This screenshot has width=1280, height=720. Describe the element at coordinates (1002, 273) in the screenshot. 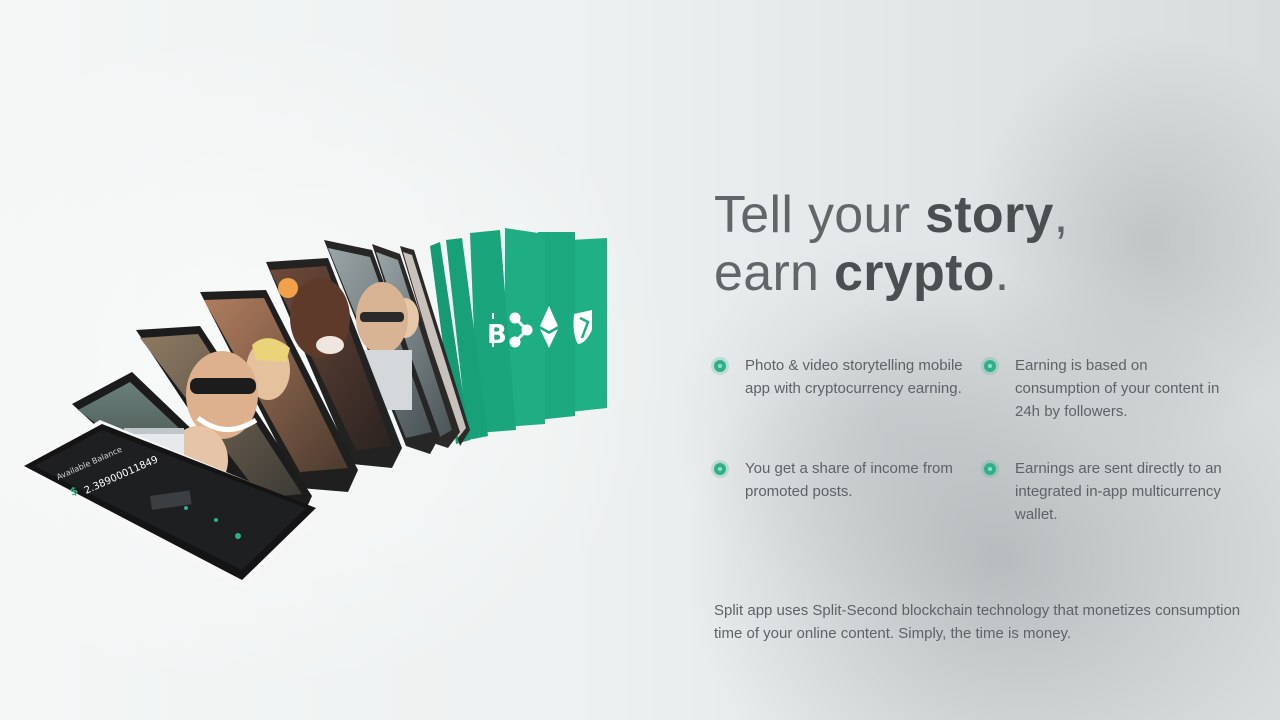

I see `headline-period: .` at that location.